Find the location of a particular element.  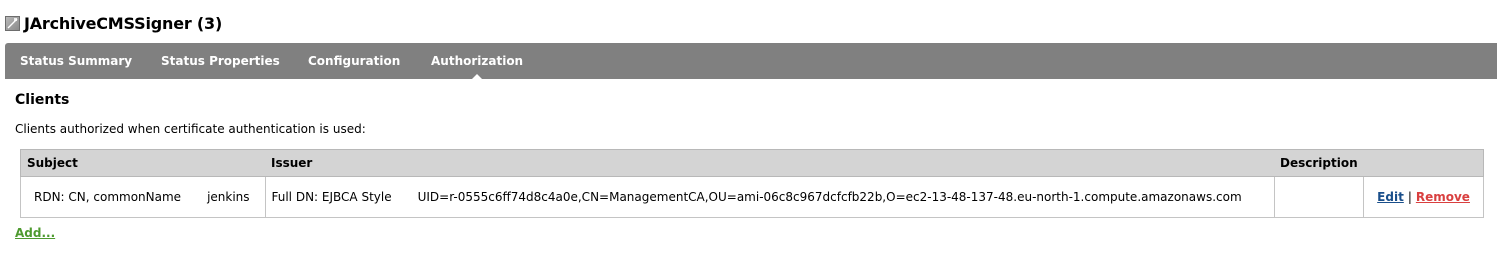

tab-configuration: Configuration is located at coordinates (354, 61).